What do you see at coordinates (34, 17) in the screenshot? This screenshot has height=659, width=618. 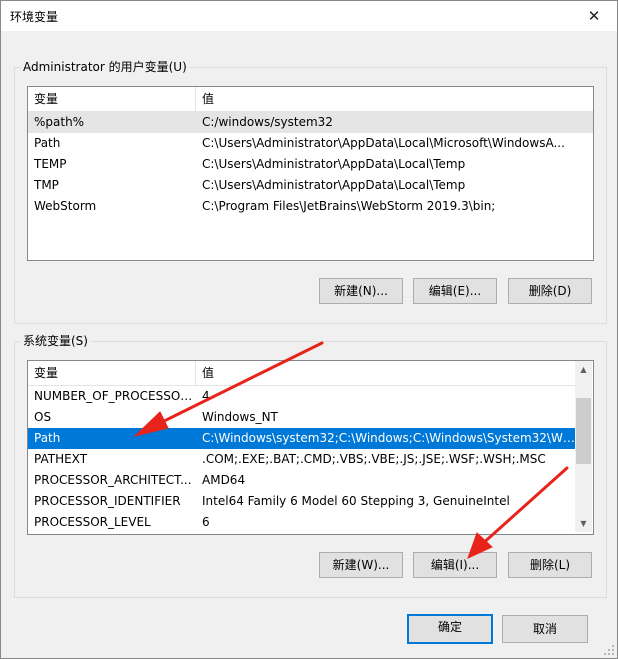 I see `window-title: 环境变量` at bounding box center [34, 17].